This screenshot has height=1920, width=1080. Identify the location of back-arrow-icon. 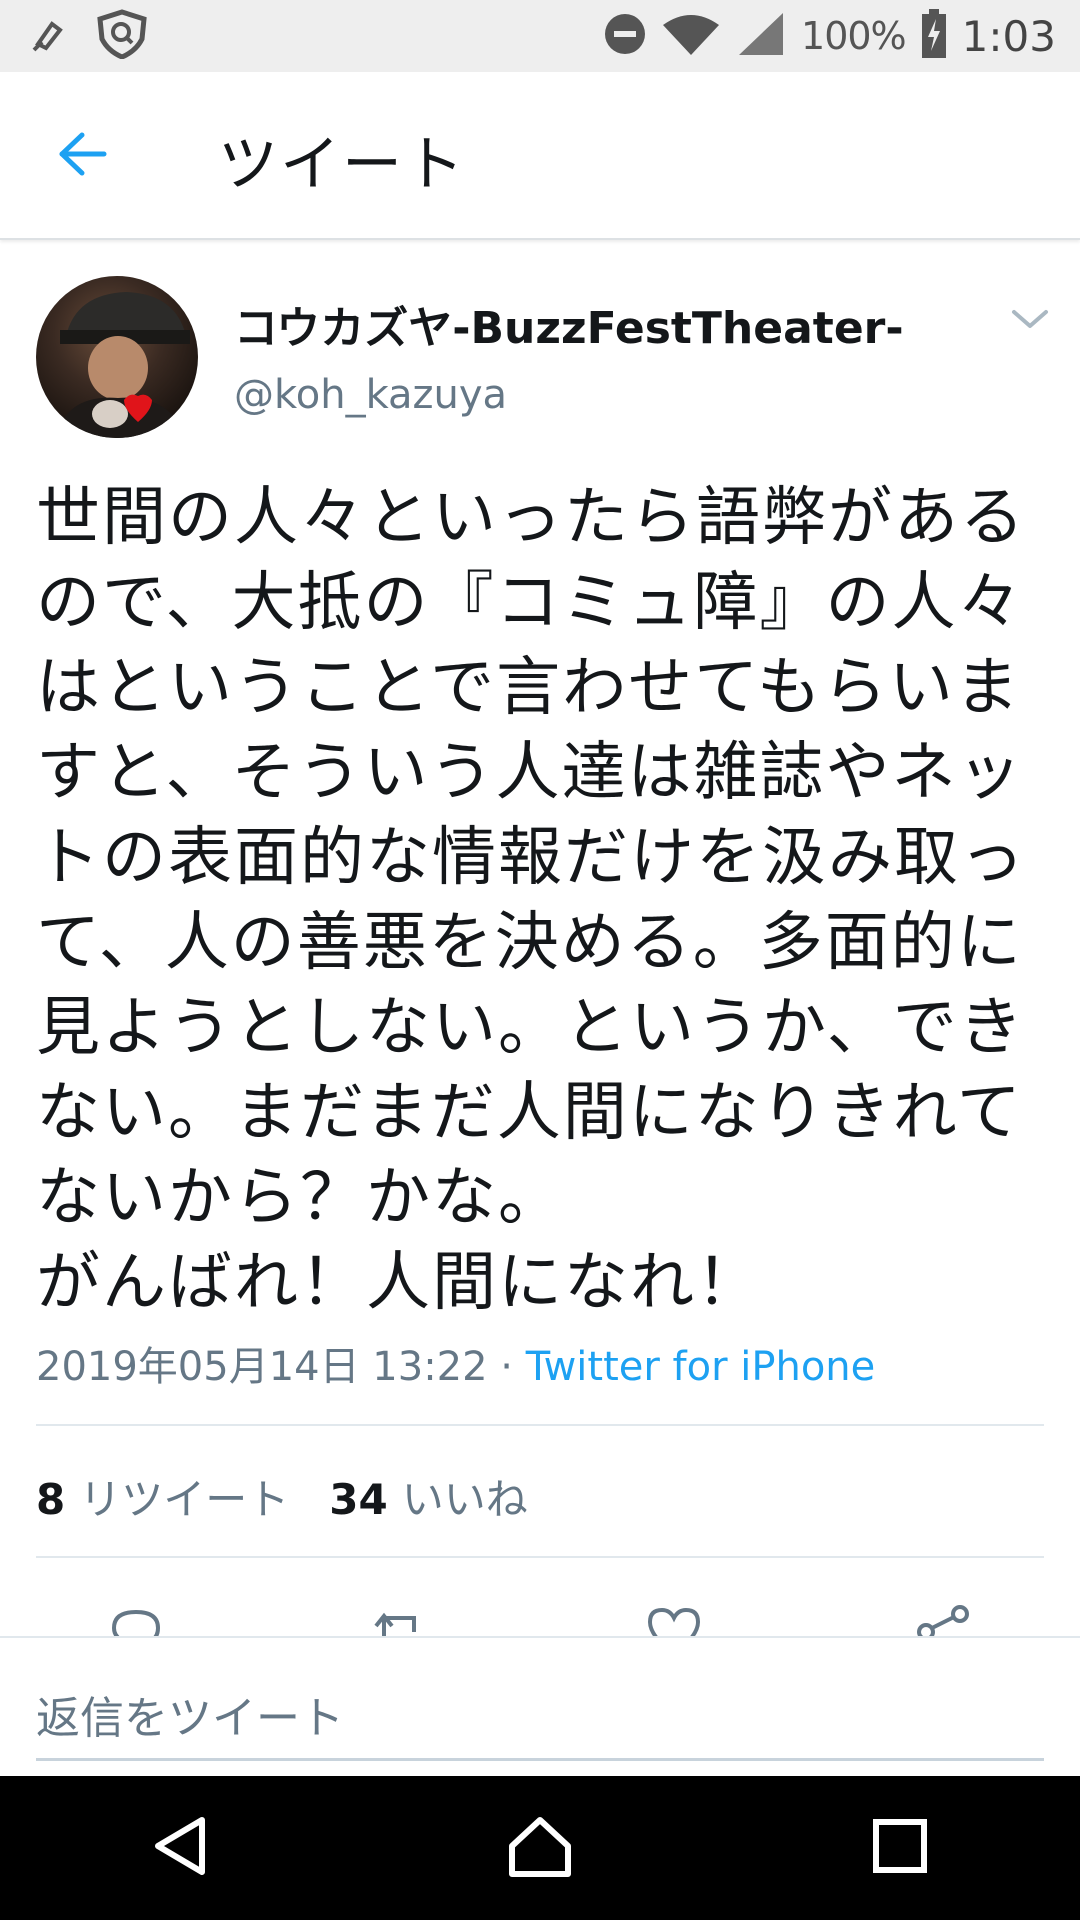
(82, 156).